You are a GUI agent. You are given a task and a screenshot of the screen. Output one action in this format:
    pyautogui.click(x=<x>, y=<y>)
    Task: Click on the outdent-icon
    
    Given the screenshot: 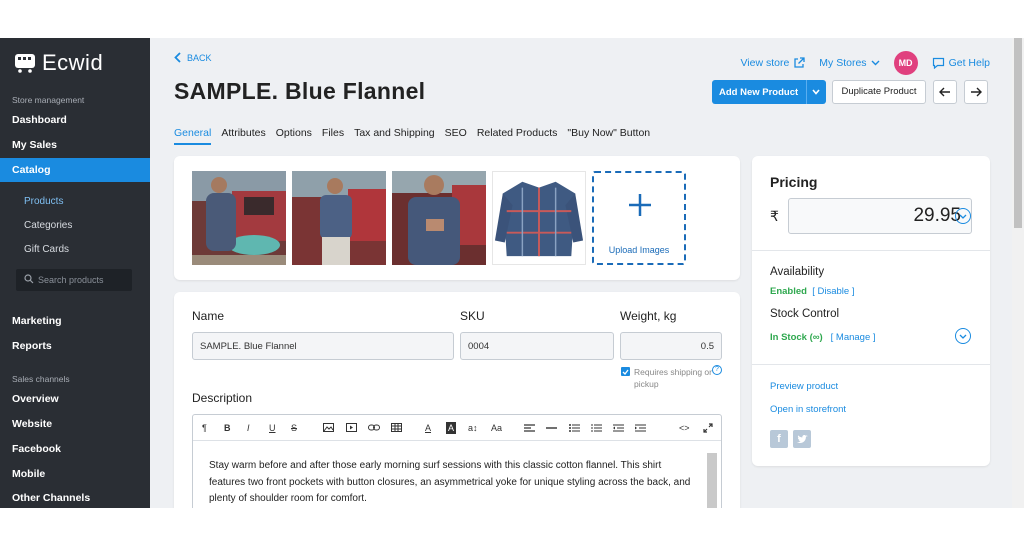 What is the action you would take?
    pyautogui.click(x=618, y=428)
    